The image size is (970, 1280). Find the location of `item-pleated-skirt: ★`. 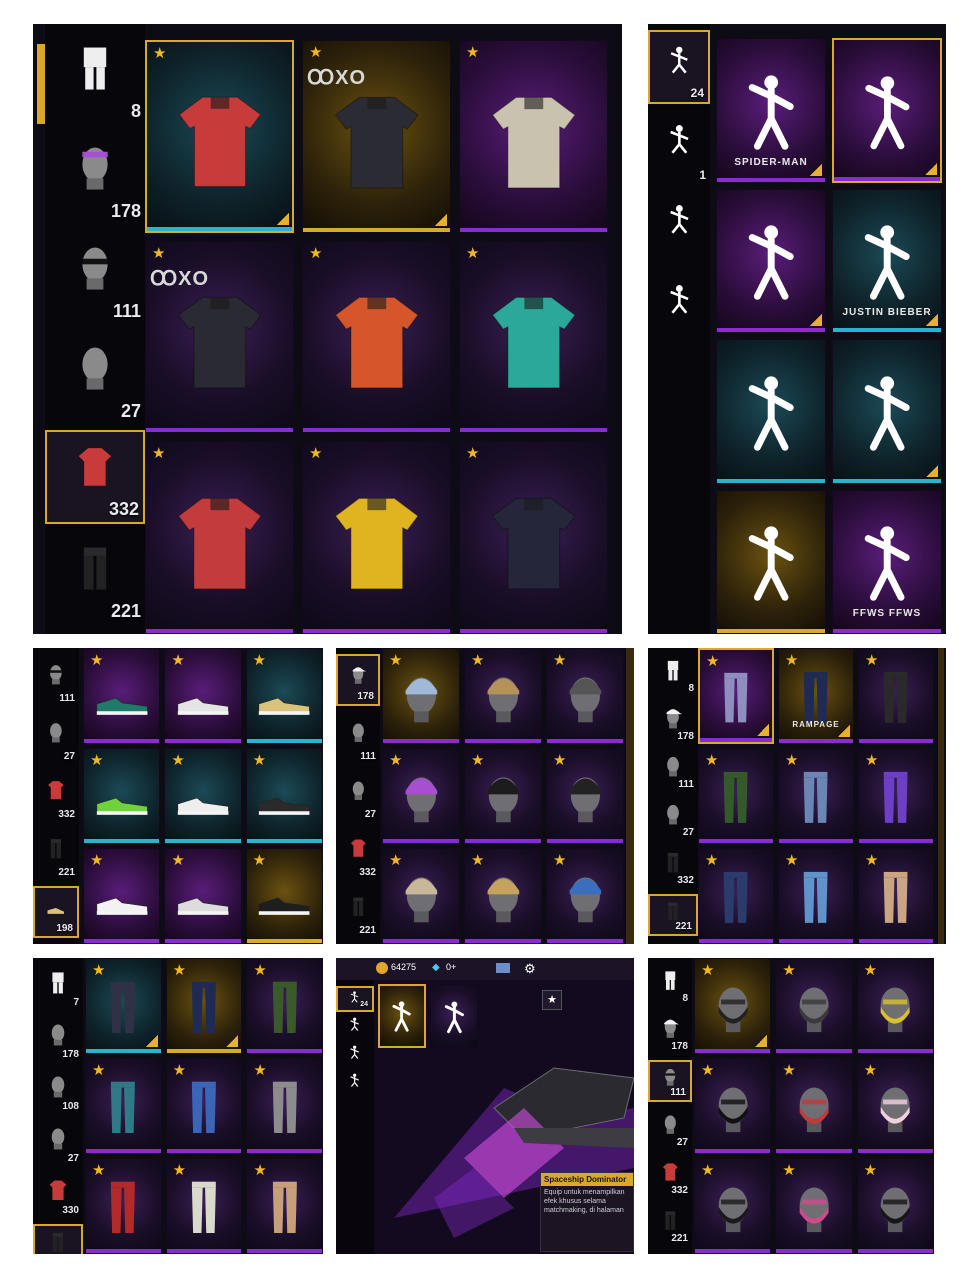

item-pleated-skirt: ★ is located at coordinates (736, 696).